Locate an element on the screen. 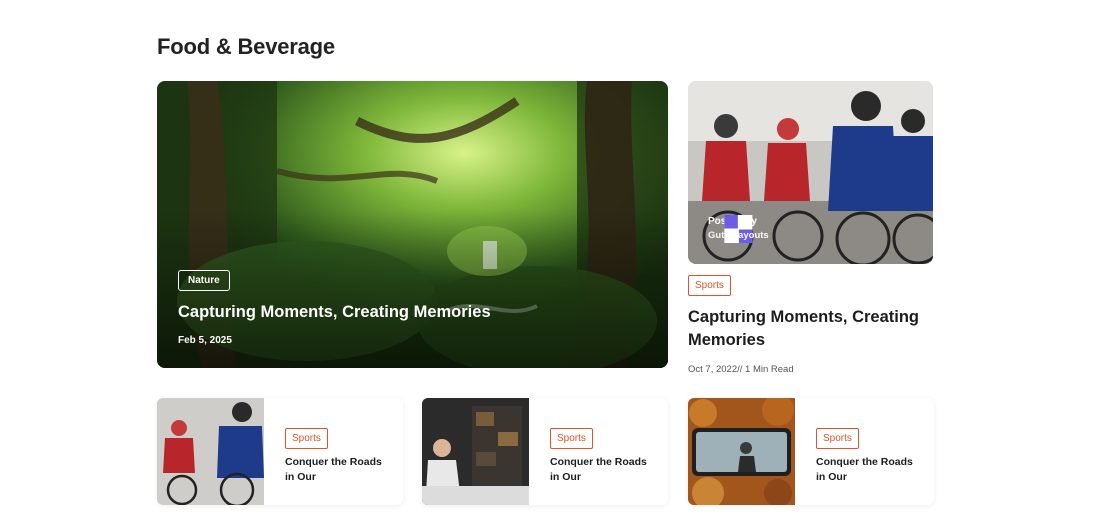 Image resolution: width=1100 pixels, height=515 pixels. cyclists-thumb-image is located at coordinates (210, 451).